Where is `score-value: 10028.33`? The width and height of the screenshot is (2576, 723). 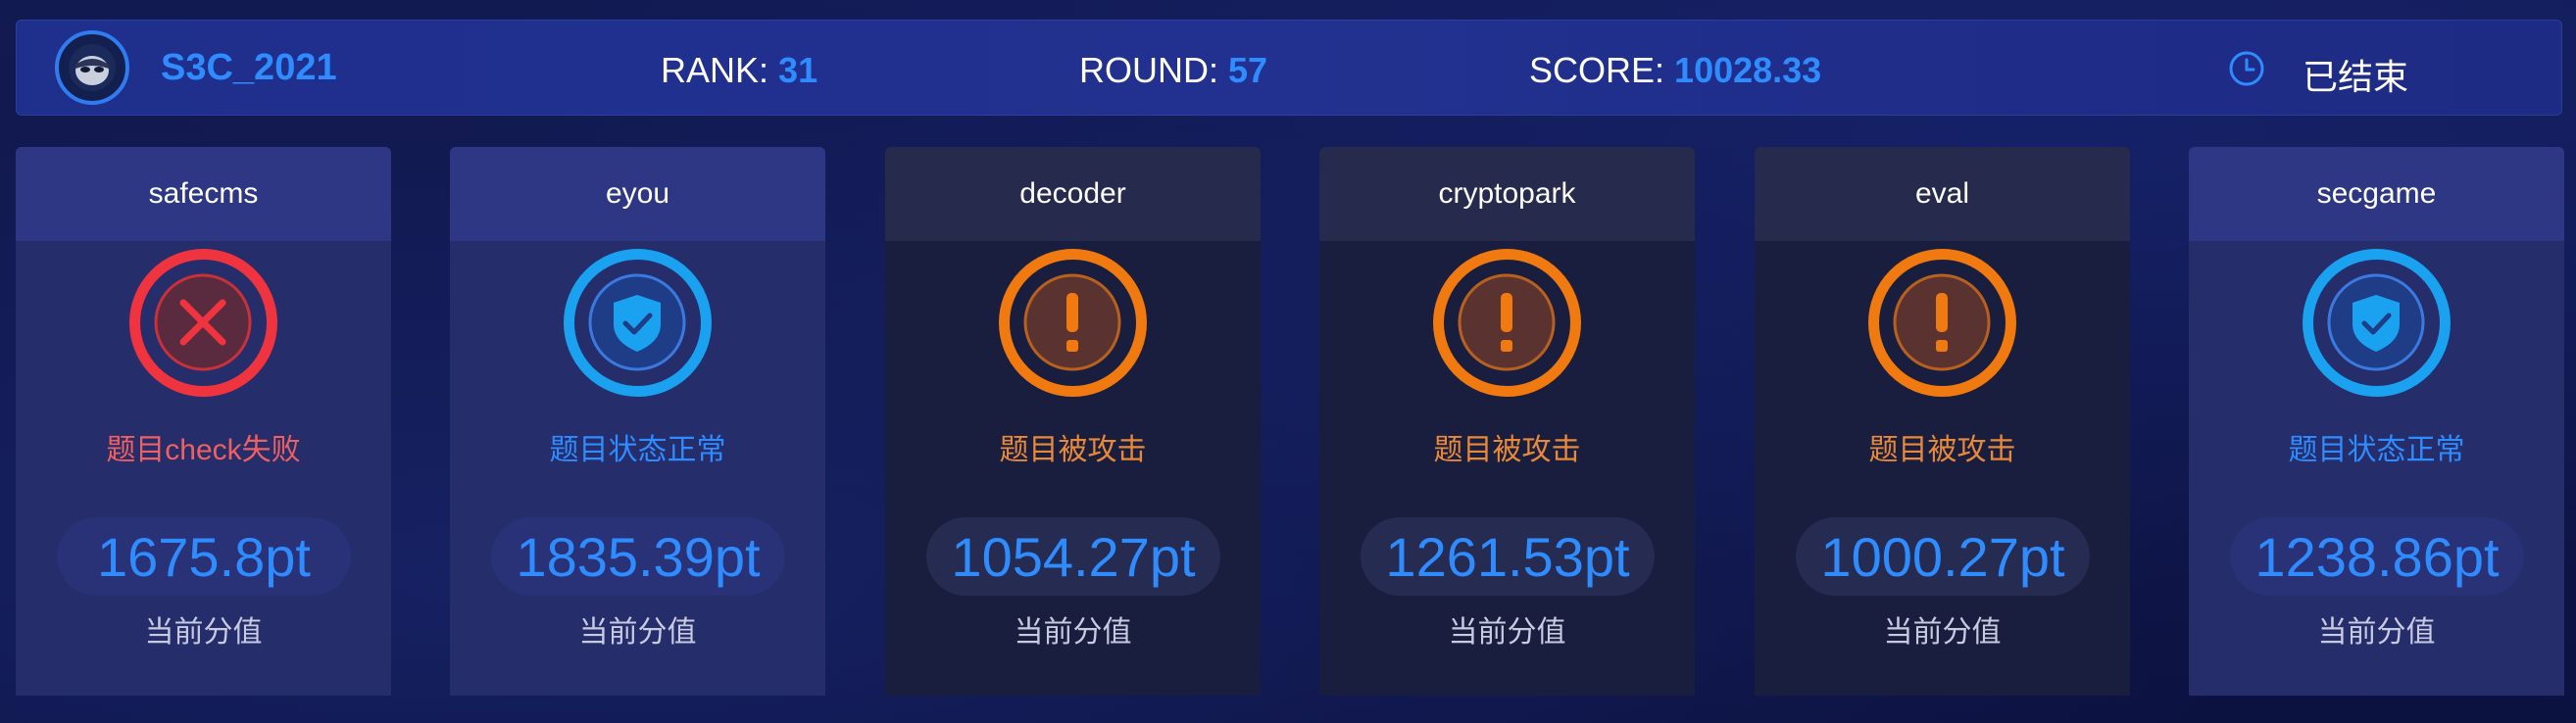
score-value: 10028.33 is located at coordinates (1748, 70).